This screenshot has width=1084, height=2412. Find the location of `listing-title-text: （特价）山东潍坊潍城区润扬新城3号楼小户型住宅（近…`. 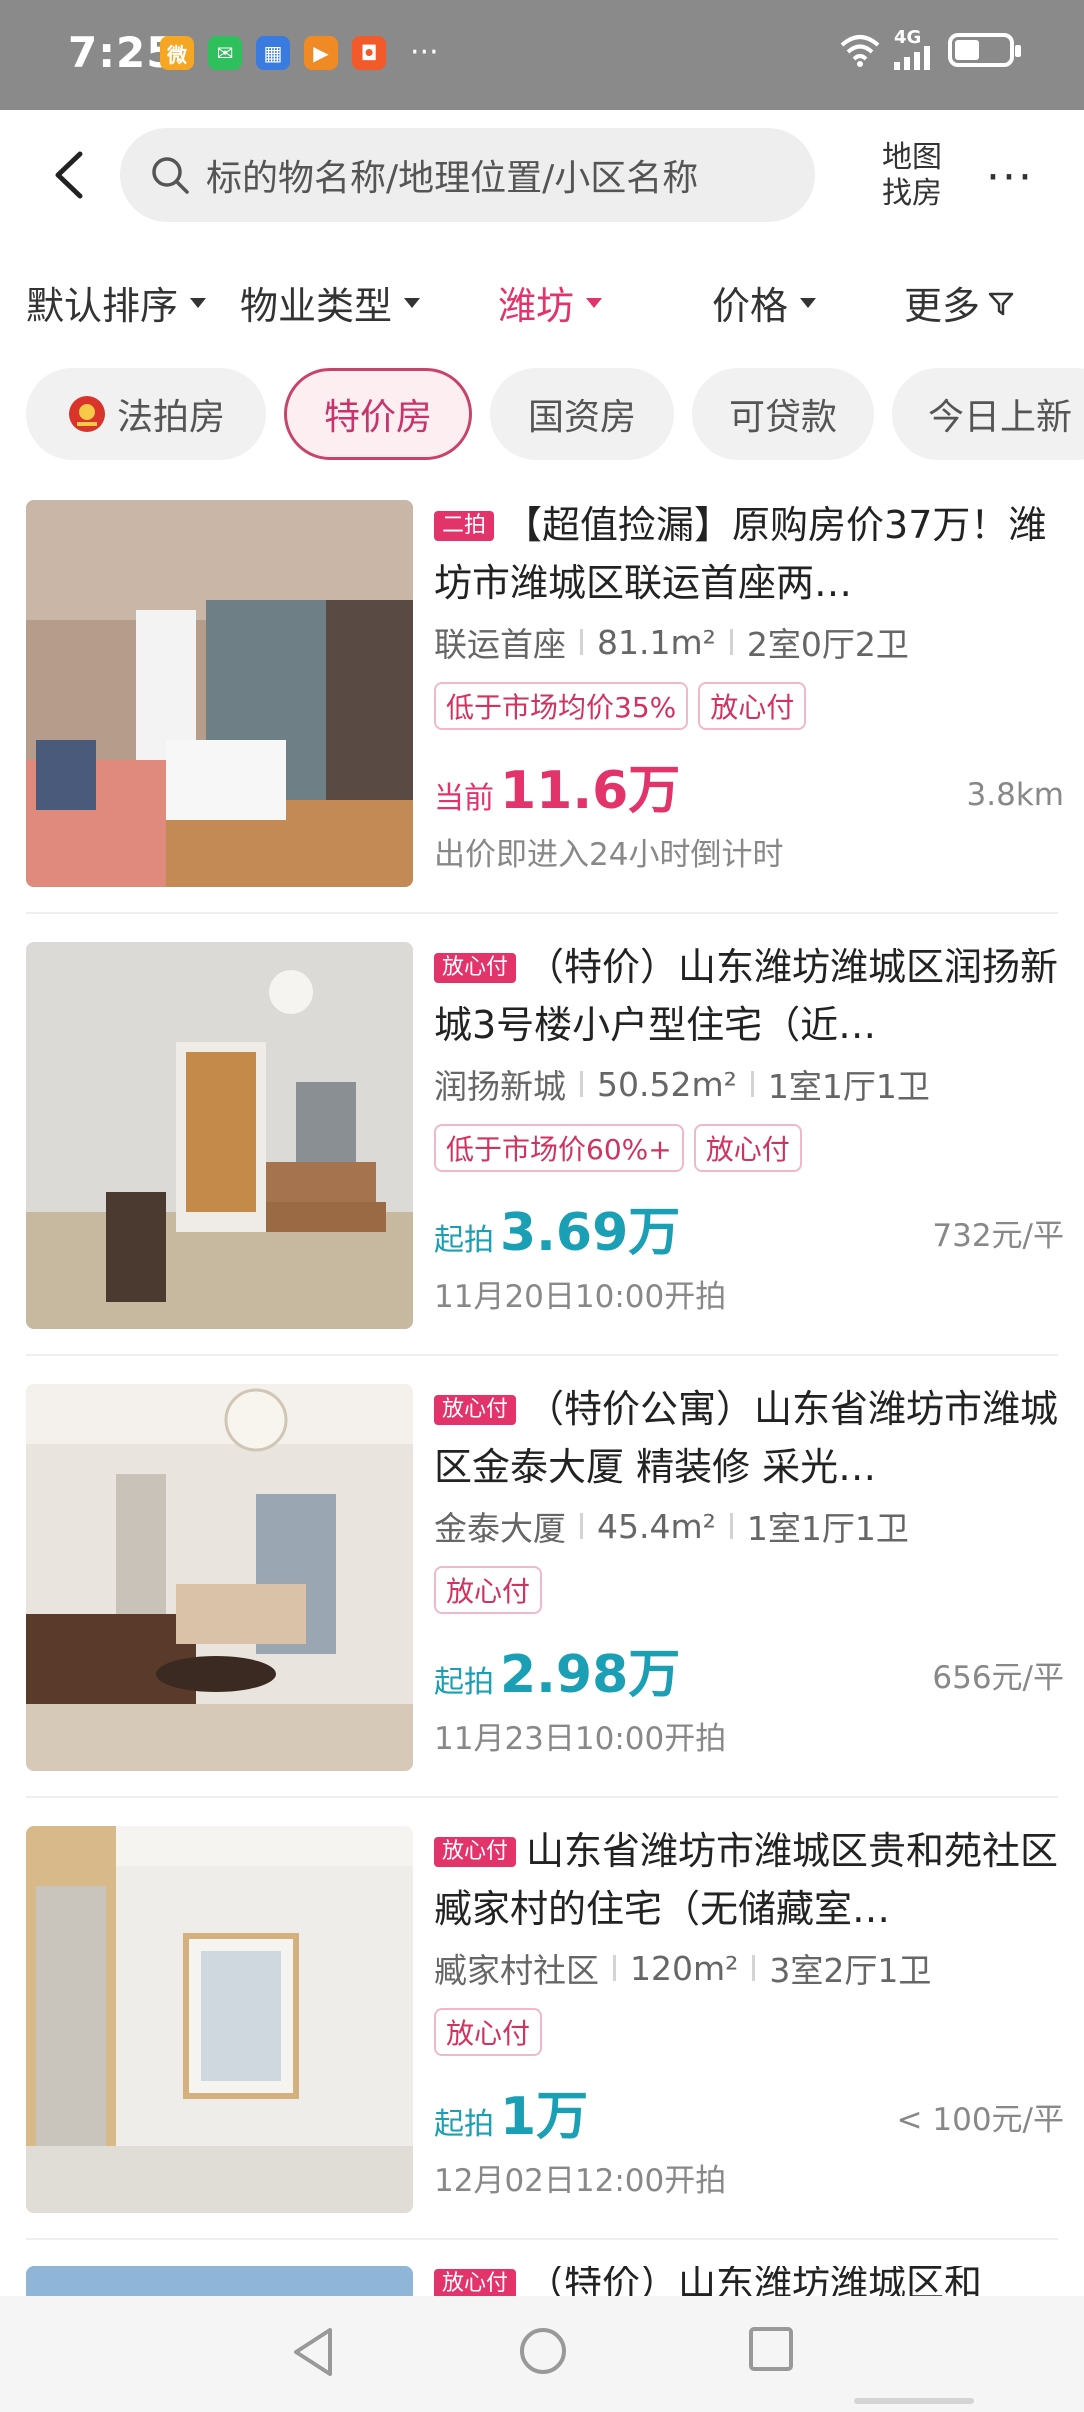

listing-title-text: （特价）山东潍坊潍城区润扬新城3号楼小户型住宅（近… is located at coordinates (746, 996).